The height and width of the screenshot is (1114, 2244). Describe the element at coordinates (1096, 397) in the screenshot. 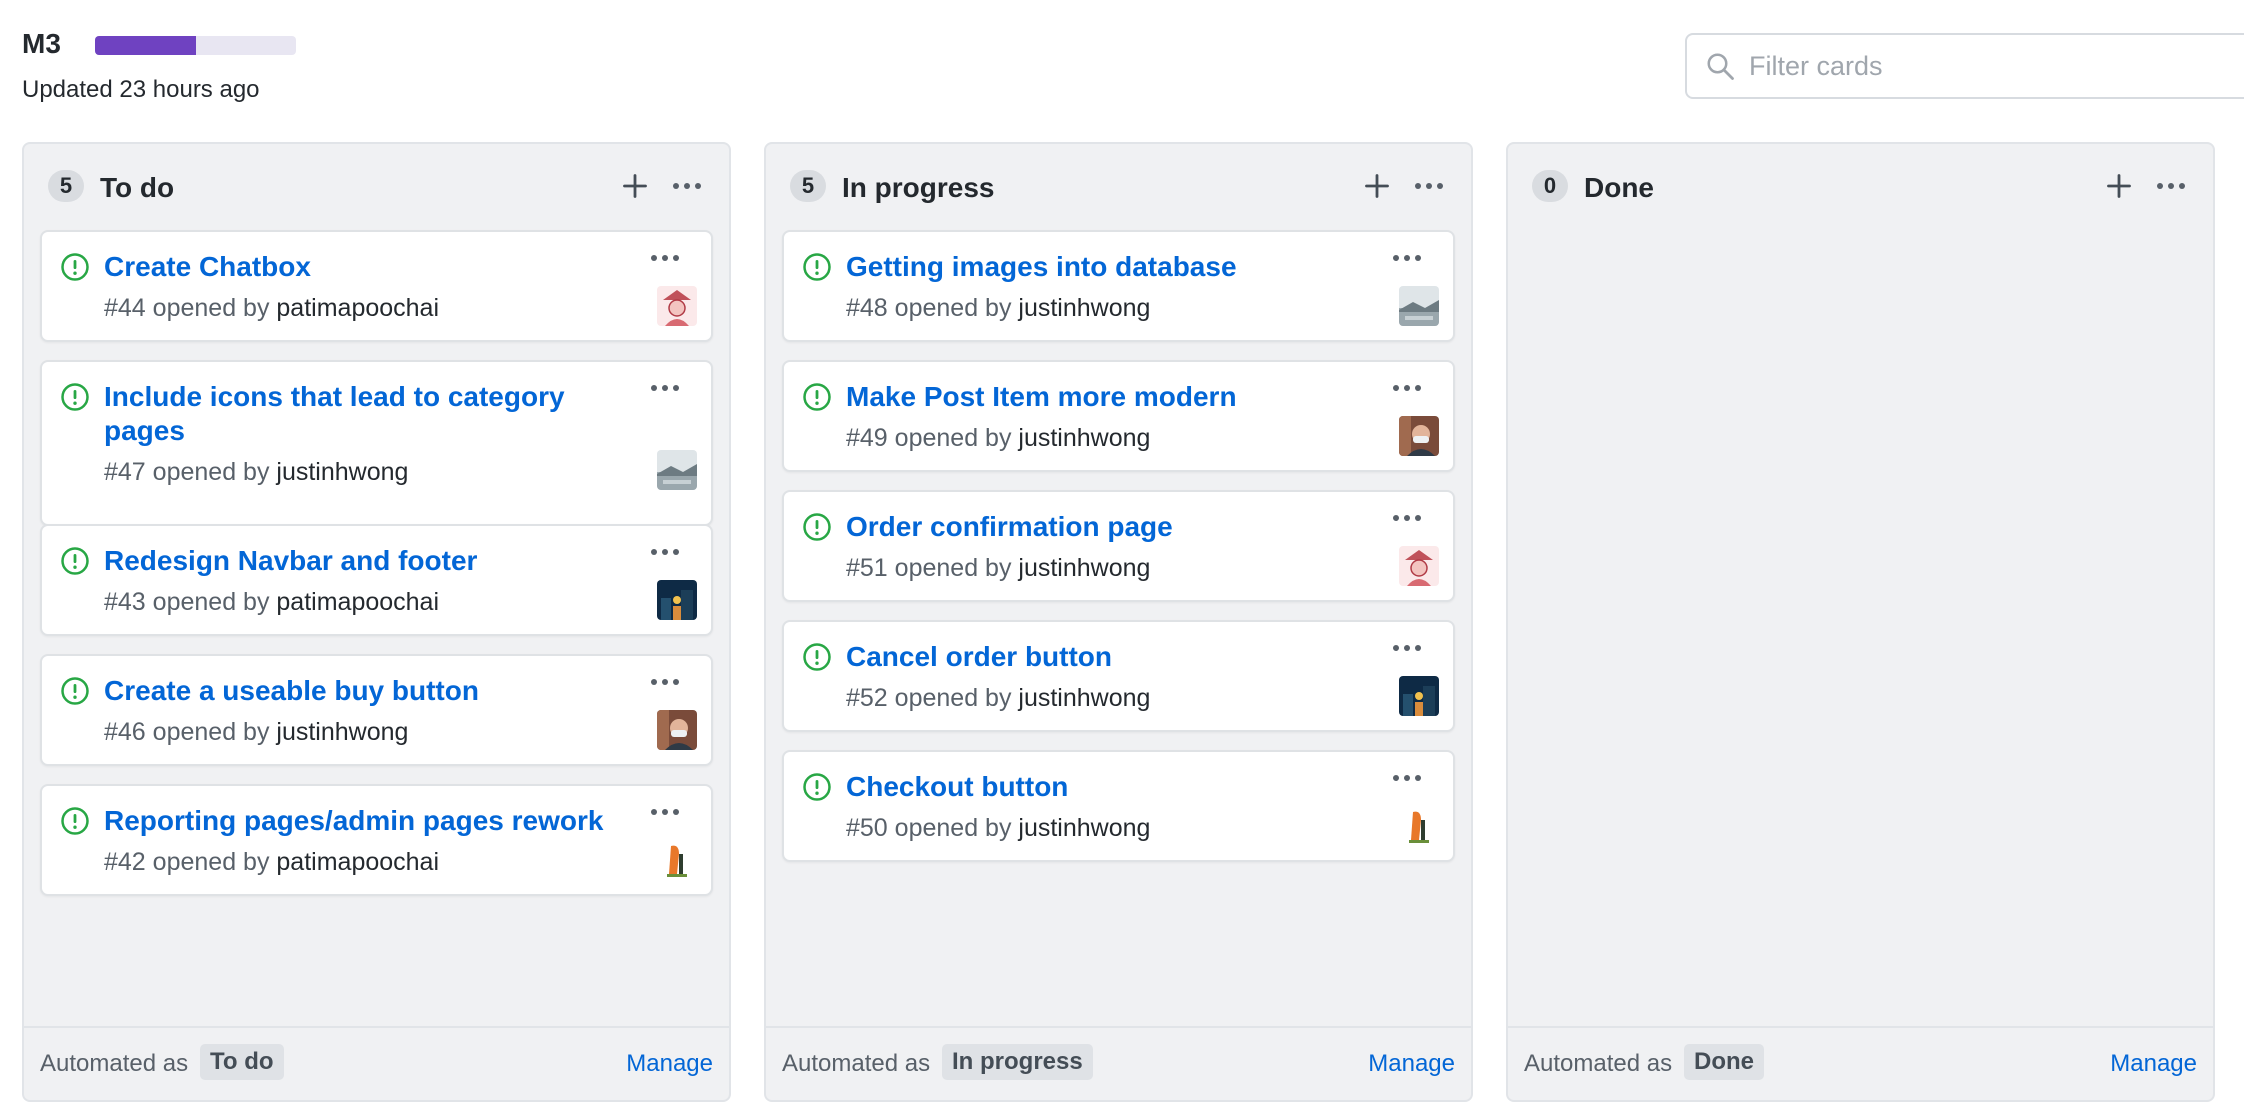

I see `issue-title-link: Make Post Item more modern` at that location.